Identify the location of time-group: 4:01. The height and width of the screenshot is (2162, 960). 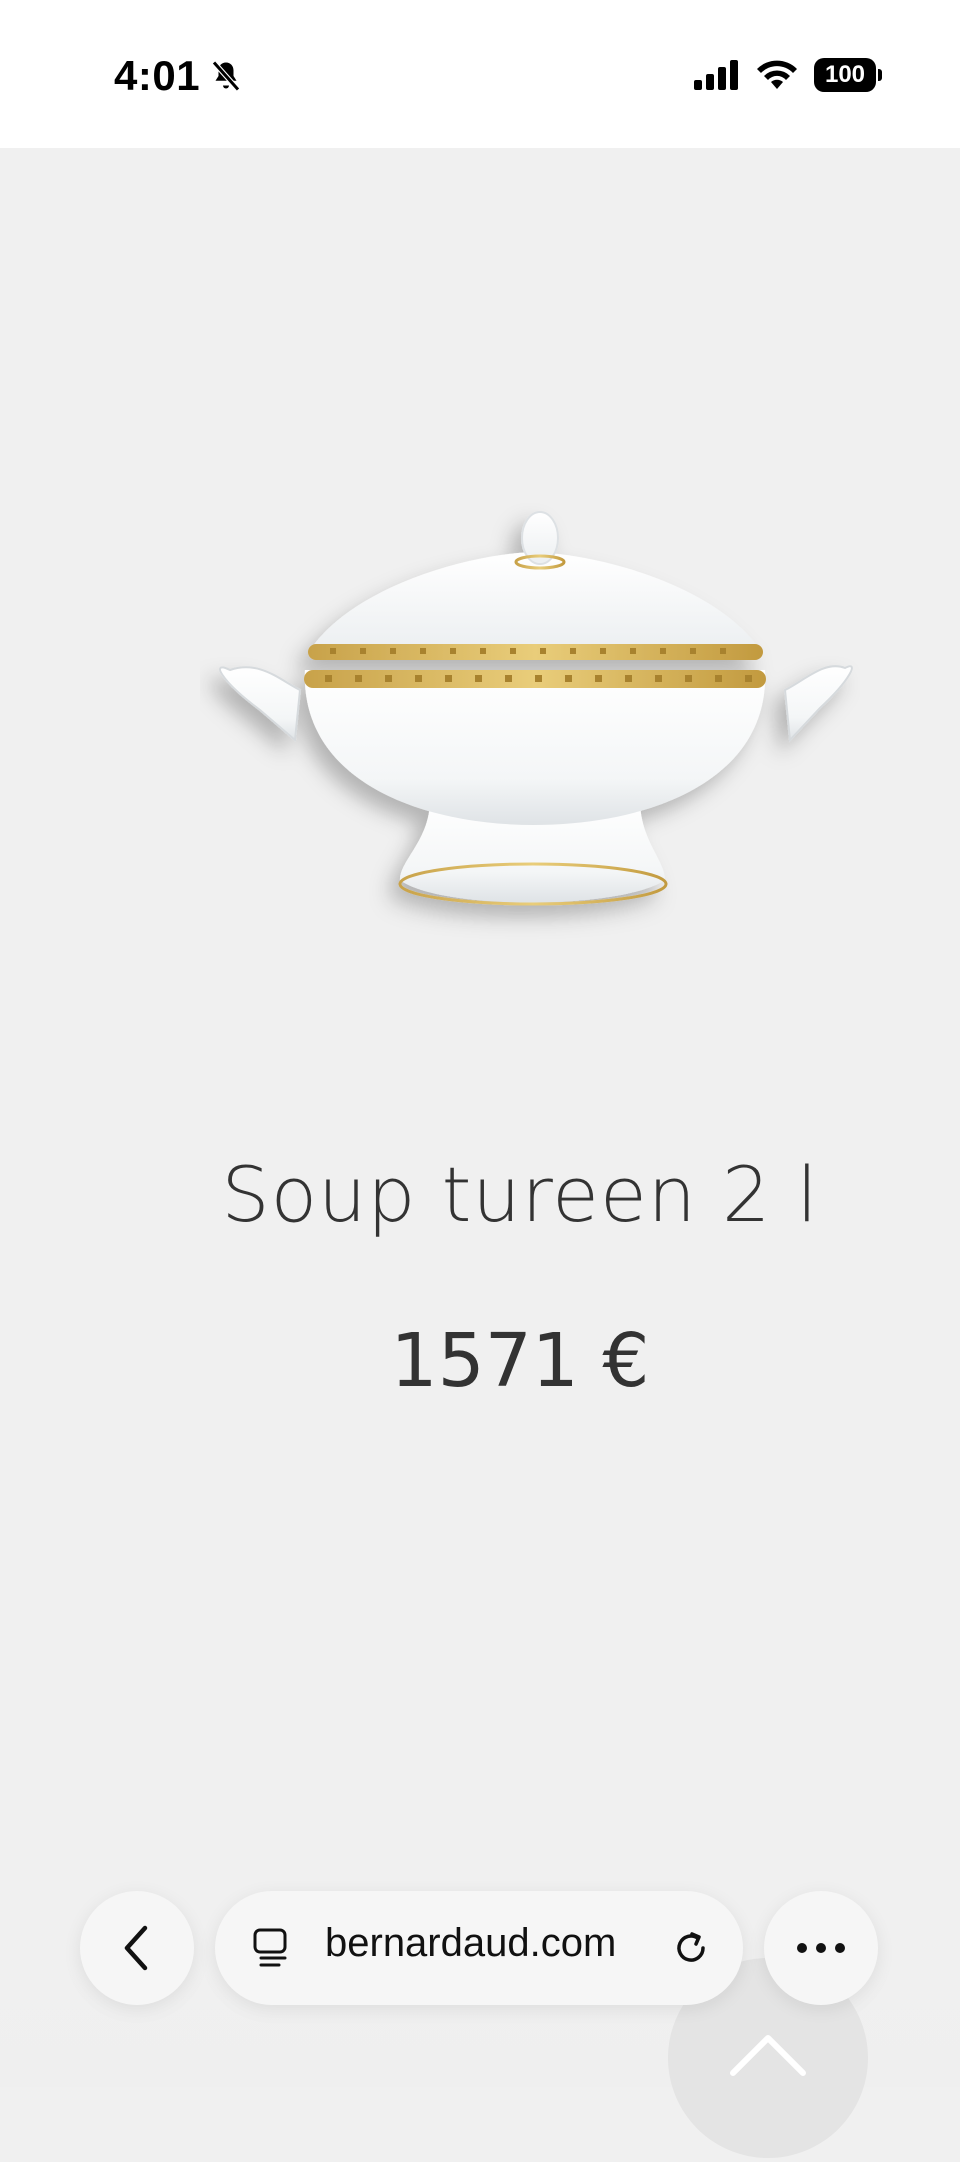
(179, 76).